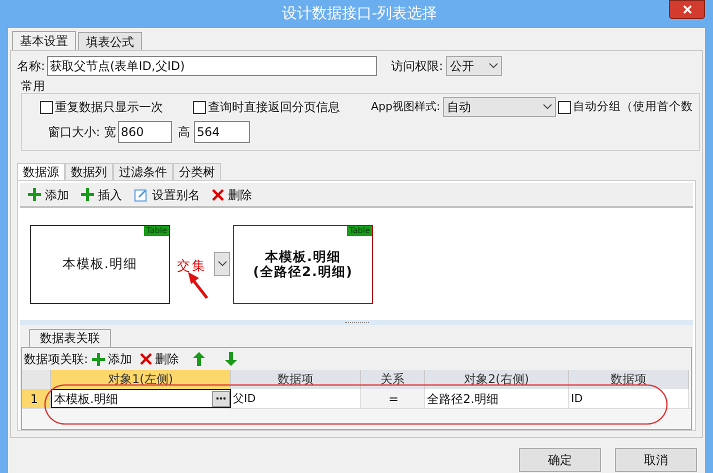  Describe the element at coordinates (393, 379) in the screenshot. I see `column-header: 关系` at that location.